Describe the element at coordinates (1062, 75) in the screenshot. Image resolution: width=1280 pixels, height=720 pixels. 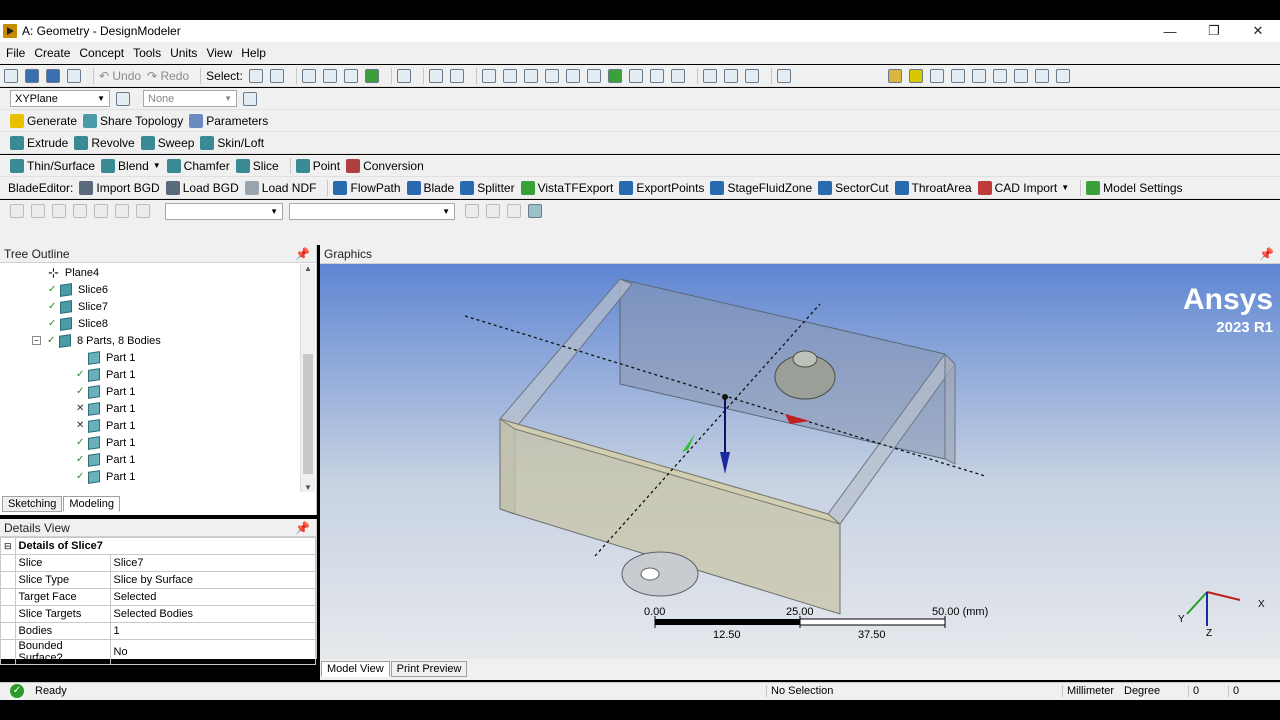
I see `edge-tool-icon` at that location.